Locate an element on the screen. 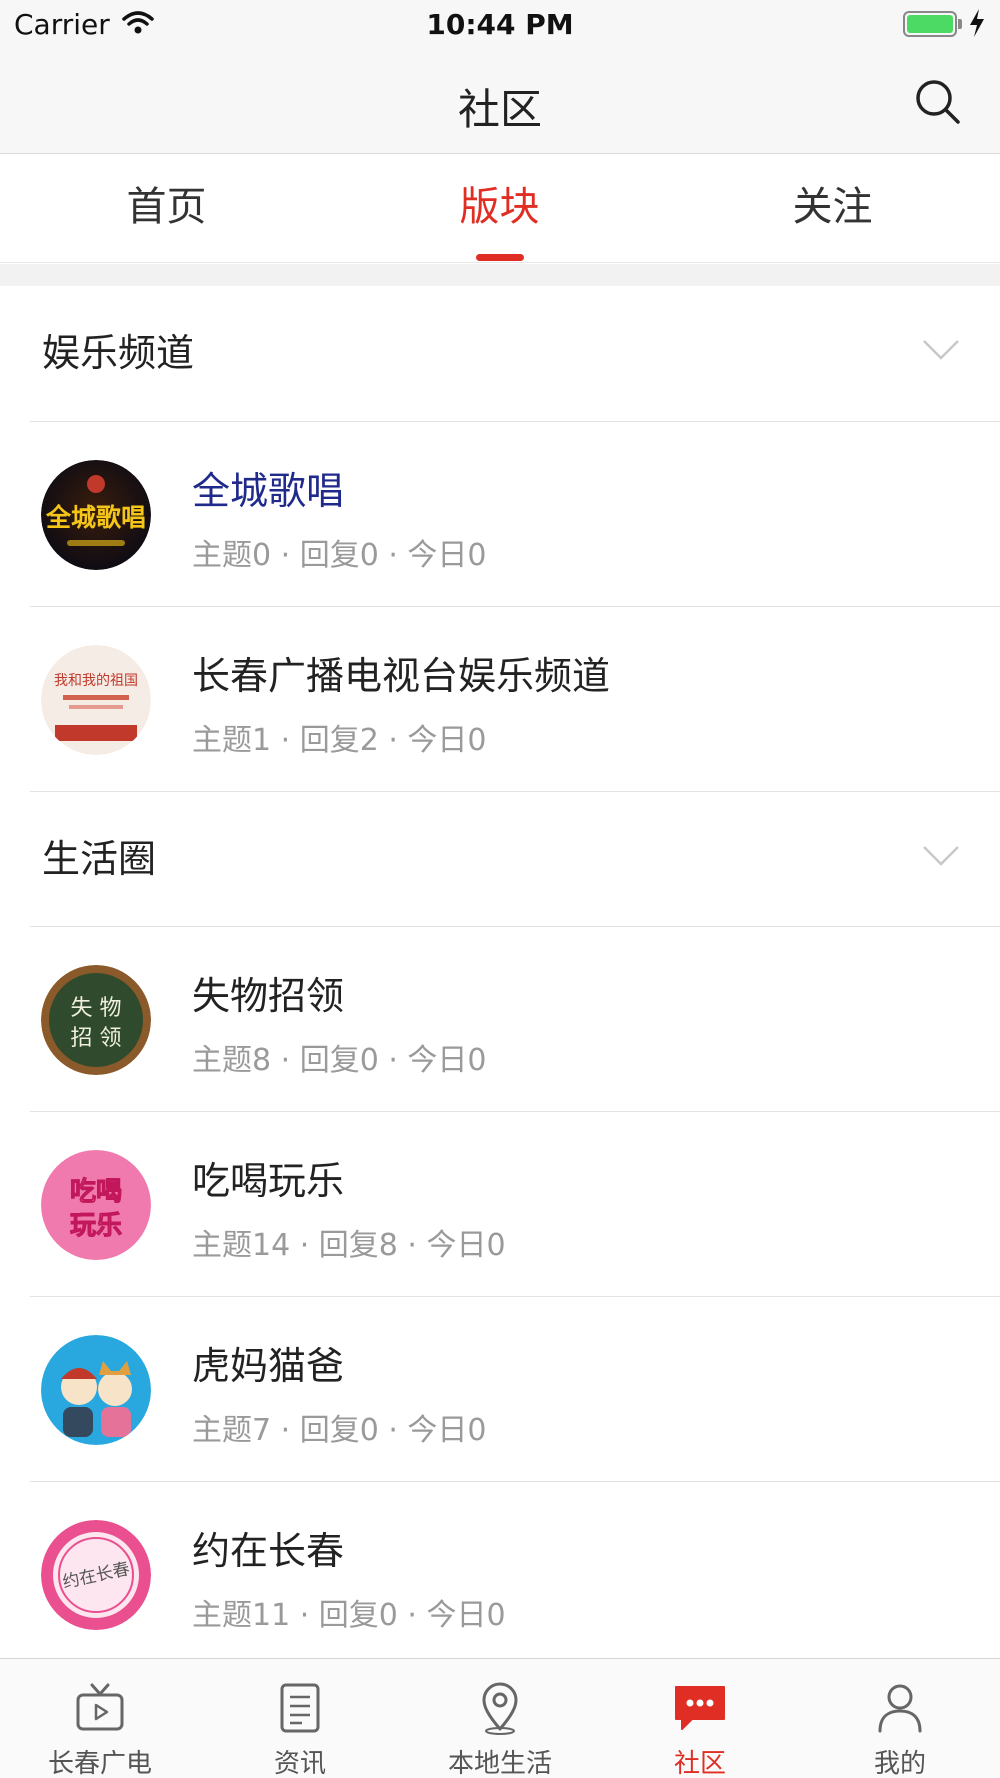  navigation-bar: 社区 is located at coordinates (500, 102).